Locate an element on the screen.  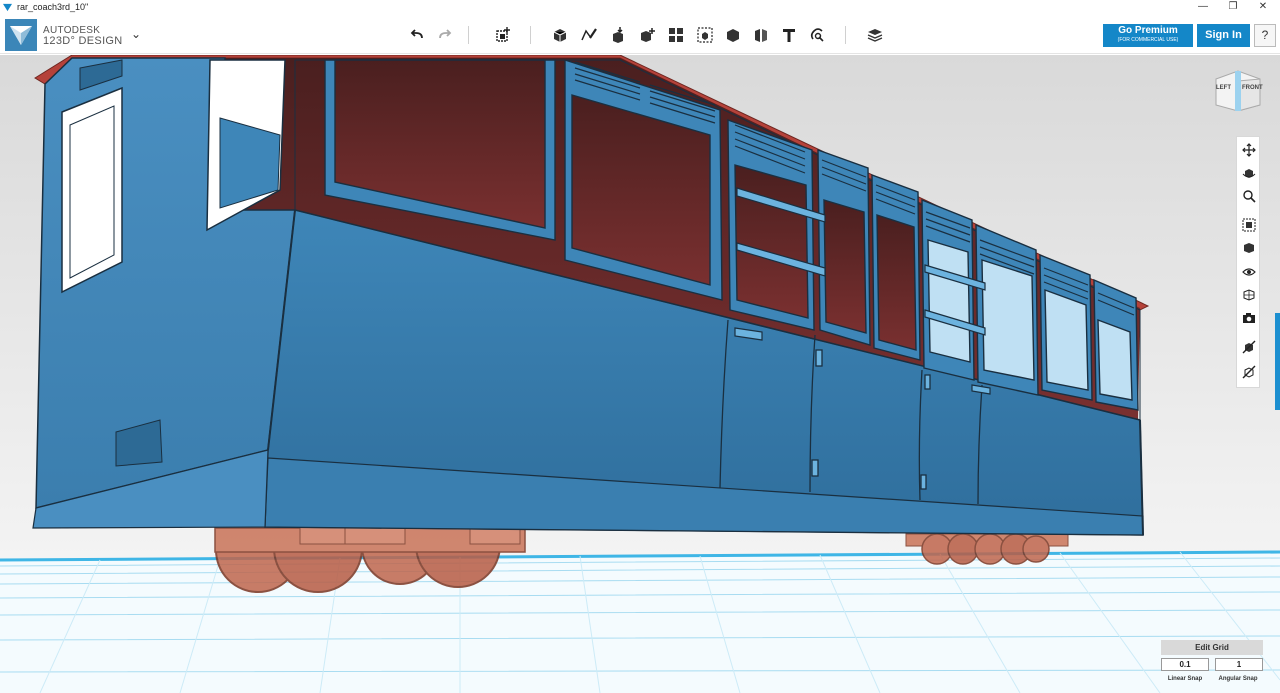
views-icon is located at coordinates (1248, 247).